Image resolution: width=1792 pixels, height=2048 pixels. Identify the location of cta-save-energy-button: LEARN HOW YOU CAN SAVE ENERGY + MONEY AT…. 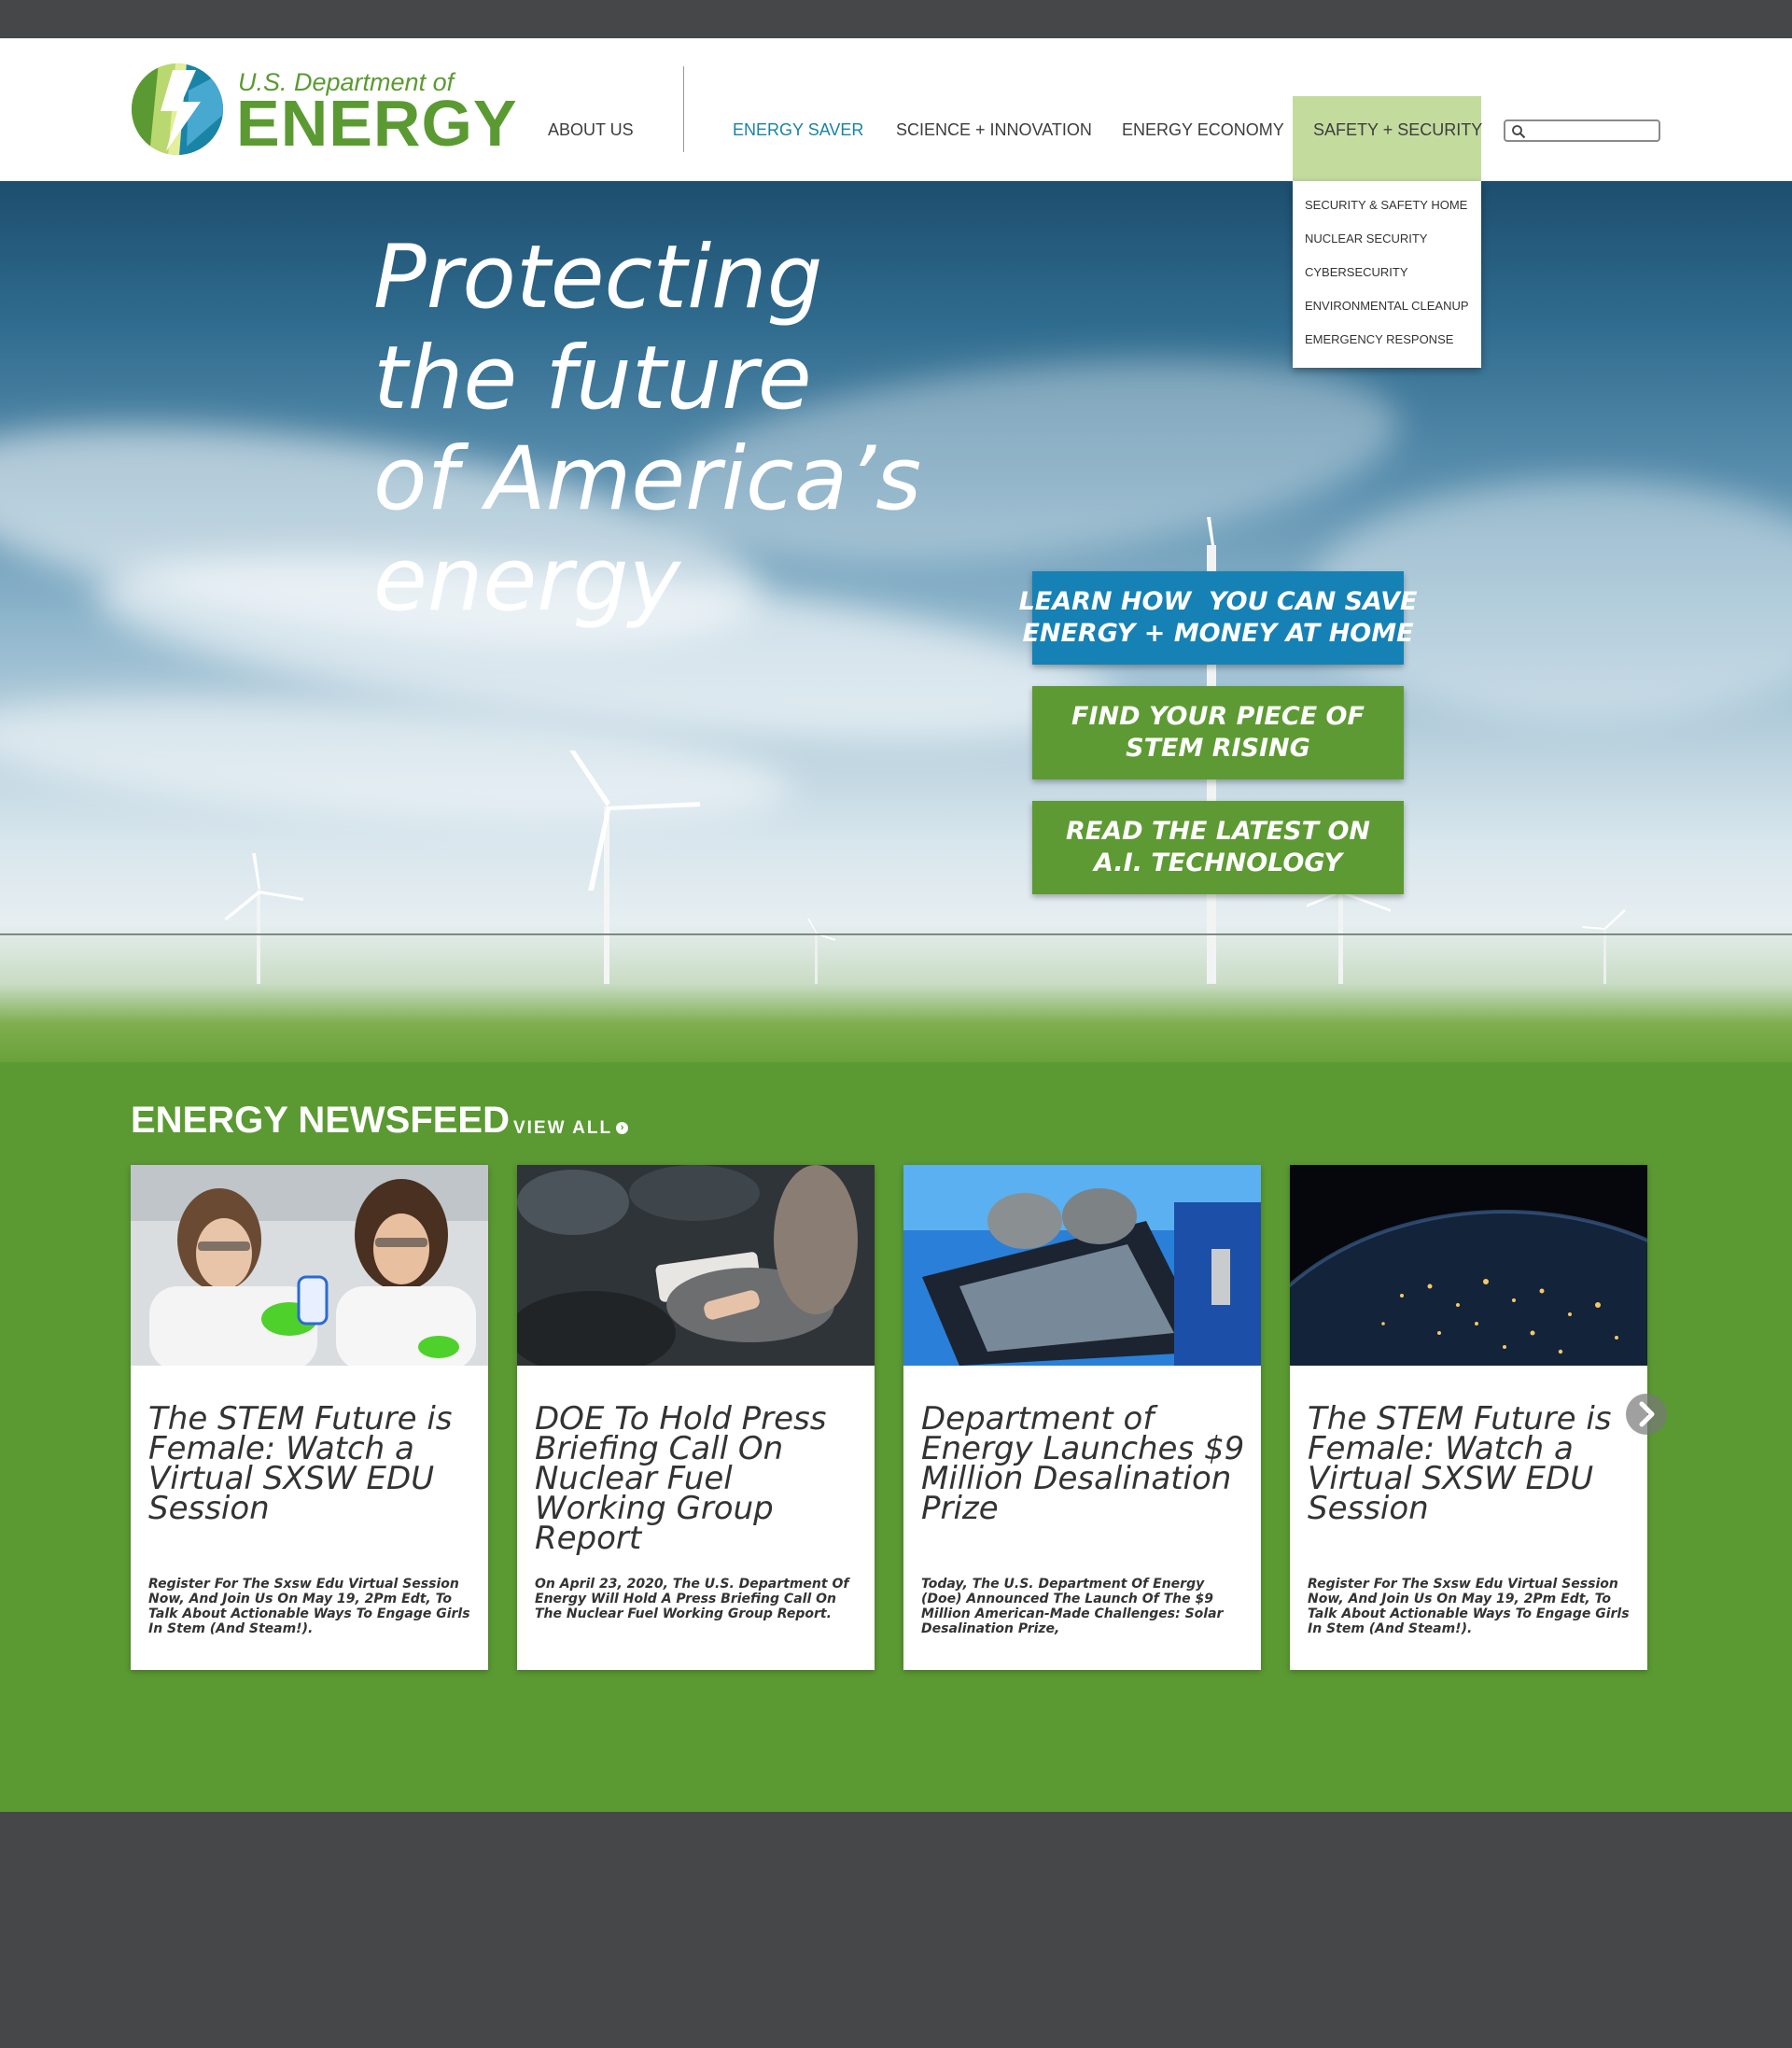
(1218, 618).